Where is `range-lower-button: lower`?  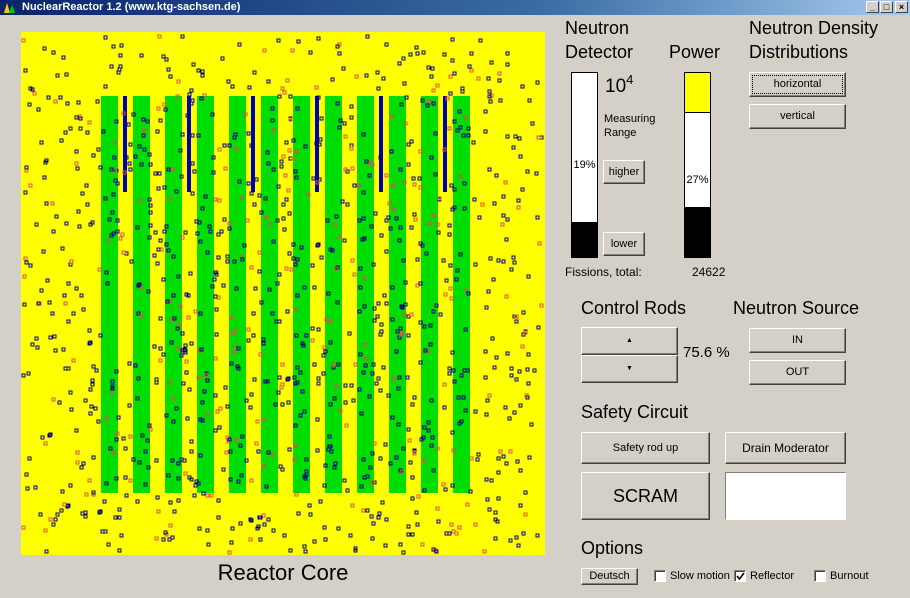
range-lower-button: lower is located at coordinates (624, 244).